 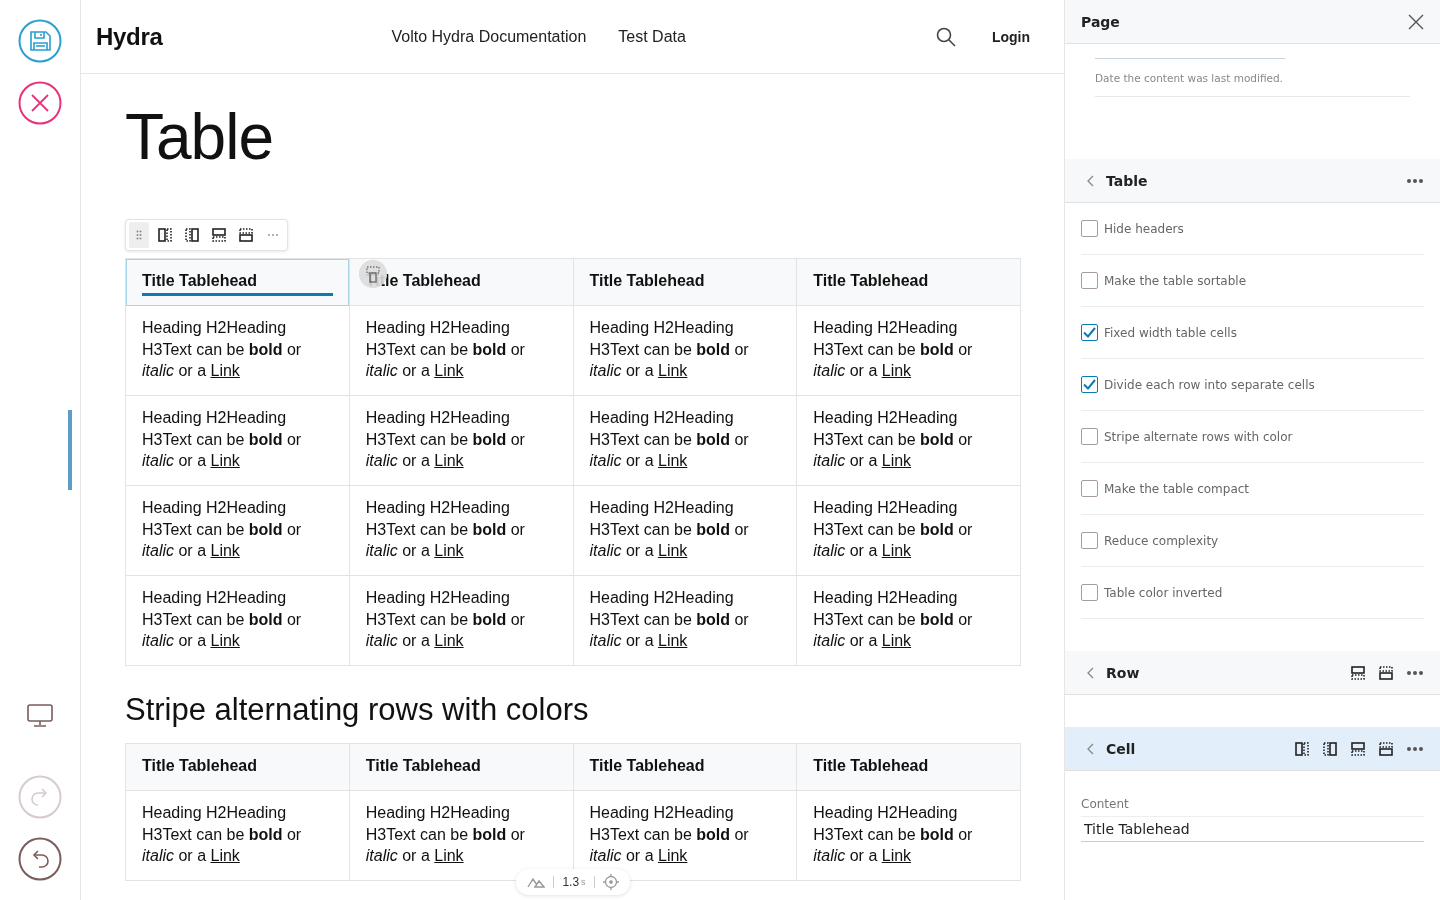 What do you see at coordinates (129, 36) in the screenshot?
I see `site-logo: Hydra` at bounding box center [129, 36].